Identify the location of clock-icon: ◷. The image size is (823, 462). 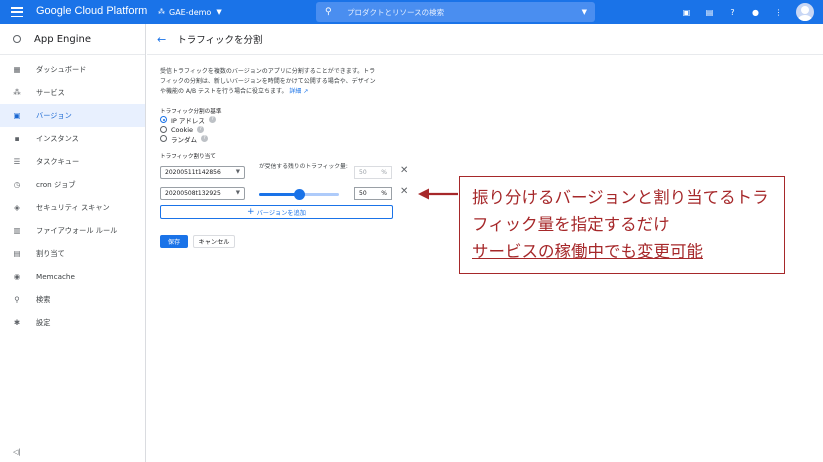
(17, 184).